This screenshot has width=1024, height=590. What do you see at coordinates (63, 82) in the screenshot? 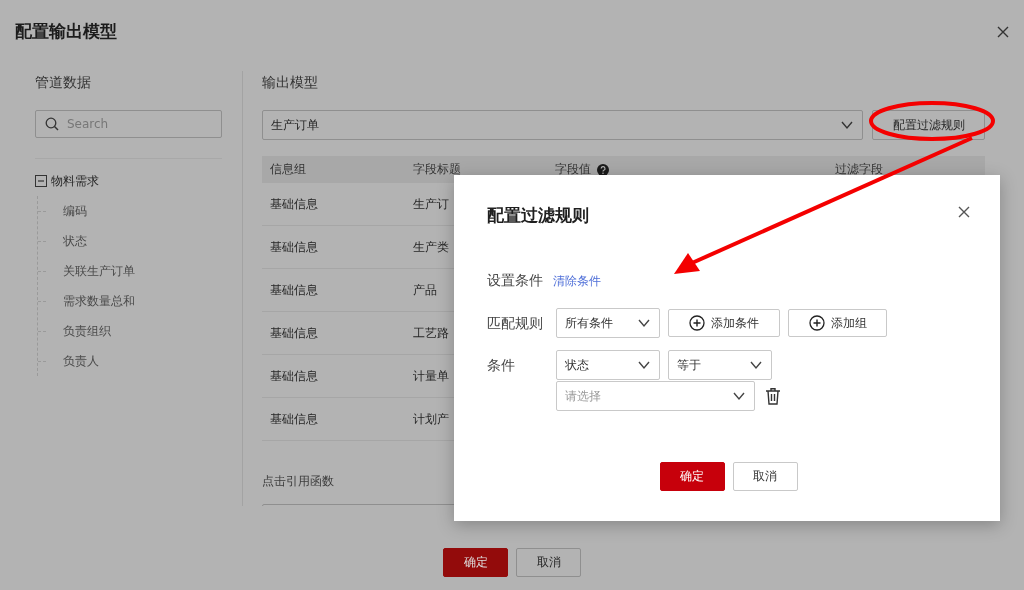
I see `section-title: 管道数据` at bounding box center [63, 82].